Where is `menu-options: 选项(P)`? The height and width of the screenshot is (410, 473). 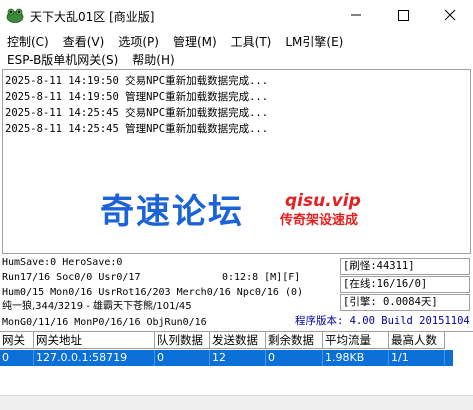
menu-options: 选项(P) is located at coordinates (138, 41).